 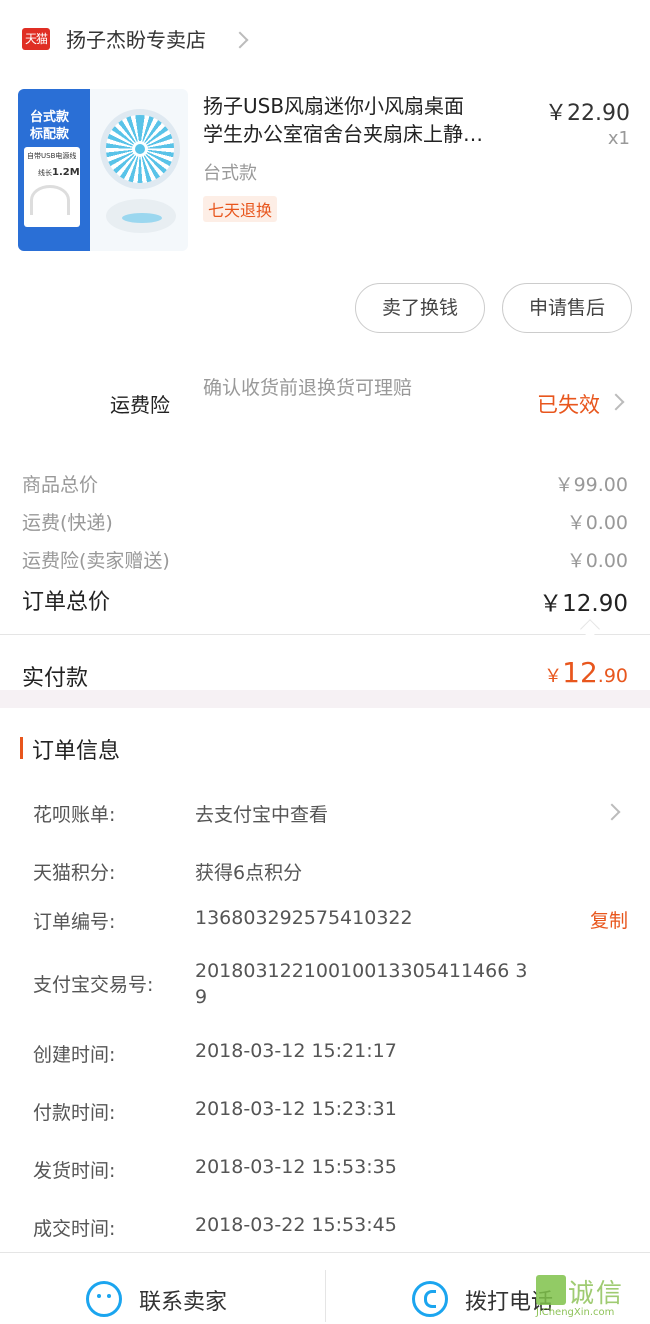 I want to click on contact-seller-label: 联系卖家, so click(x=183, y=1302).